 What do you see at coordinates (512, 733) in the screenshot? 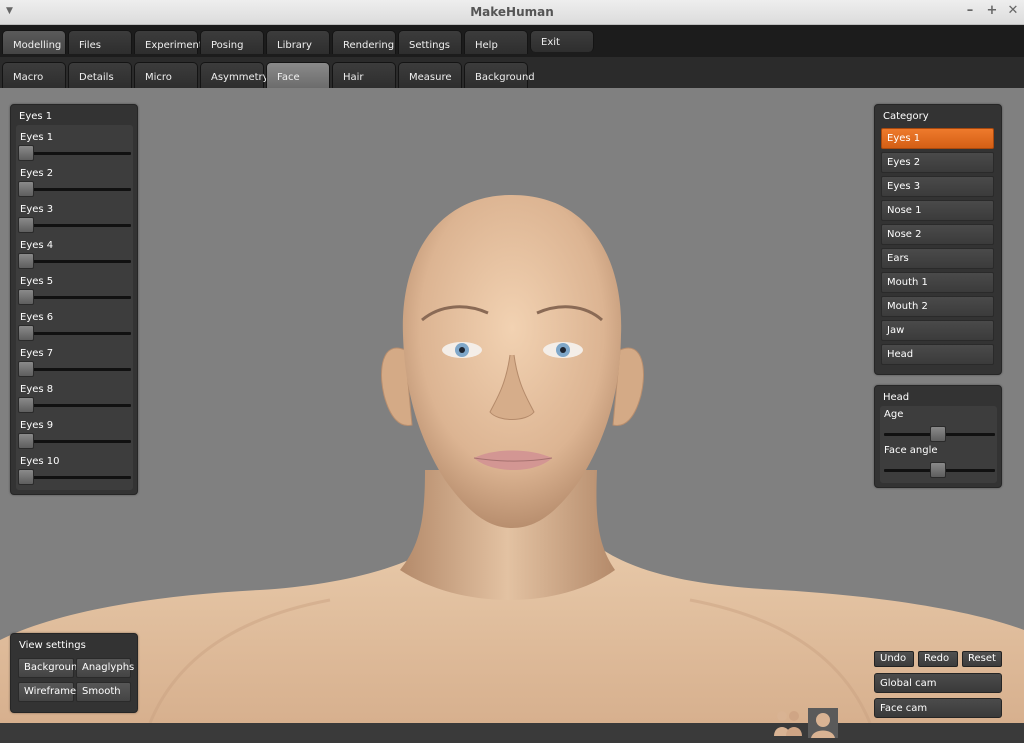
I see `status-bar` at bounding box center [512, 733].